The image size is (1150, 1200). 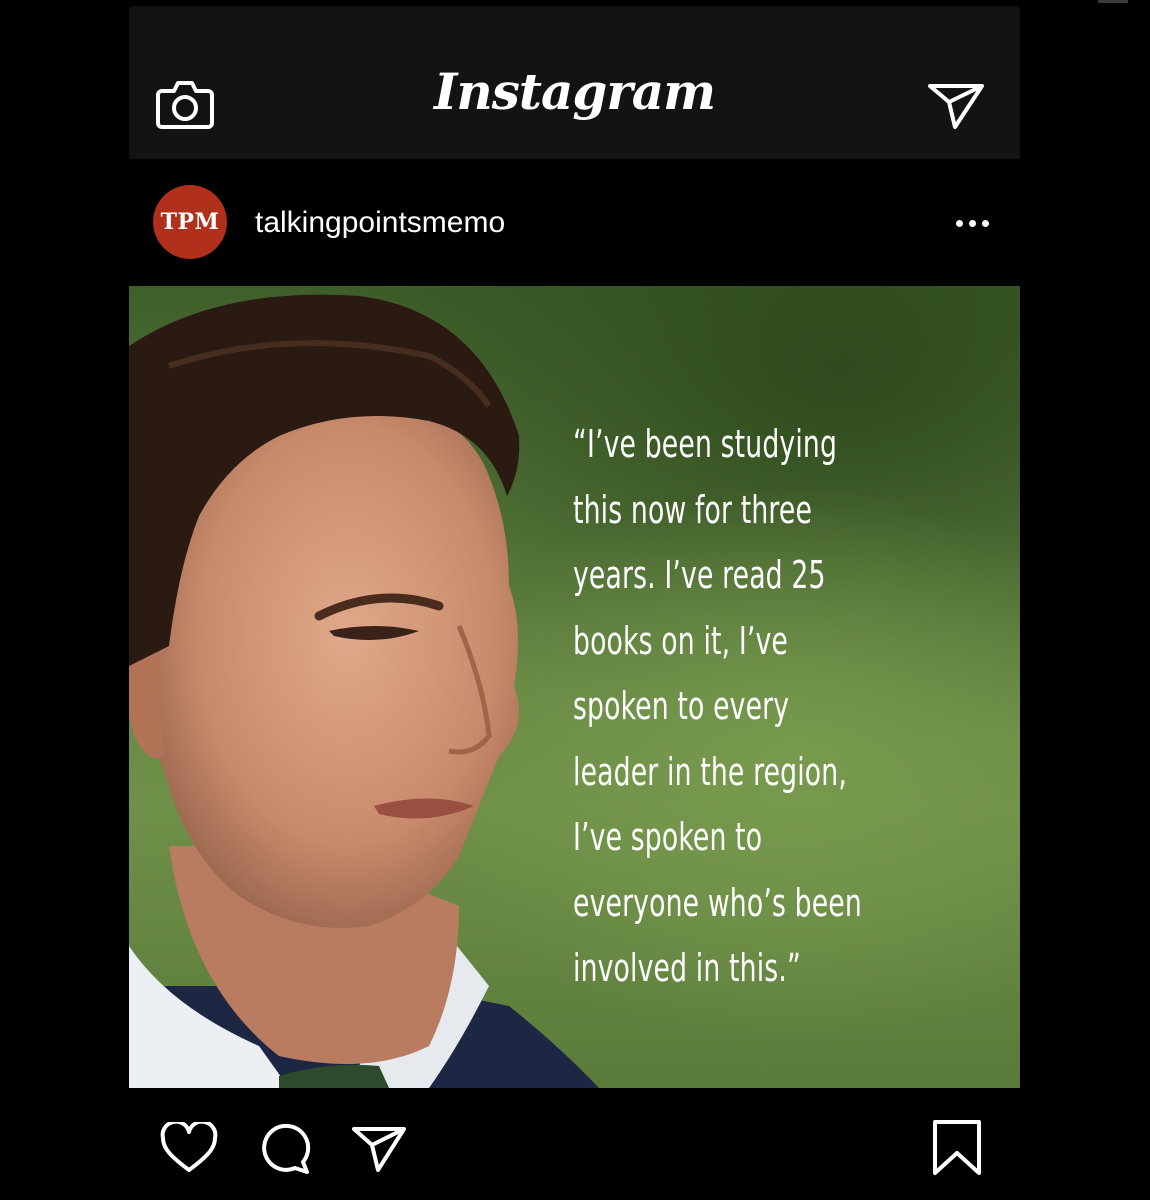 I want to click on like-button, so click(x=189, y=1148).